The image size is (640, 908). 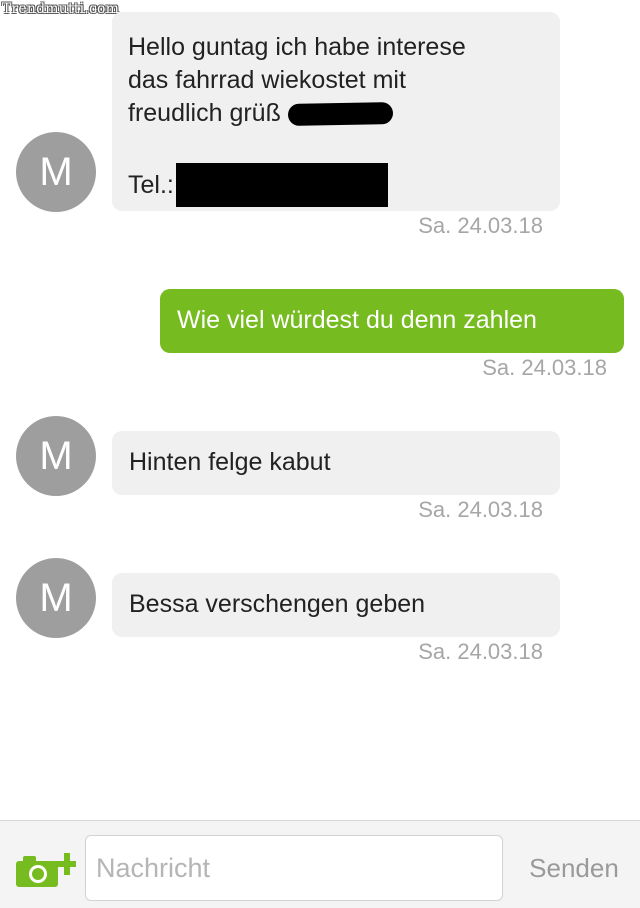 I want to click on redacted-name, so click(x=340, y=114).